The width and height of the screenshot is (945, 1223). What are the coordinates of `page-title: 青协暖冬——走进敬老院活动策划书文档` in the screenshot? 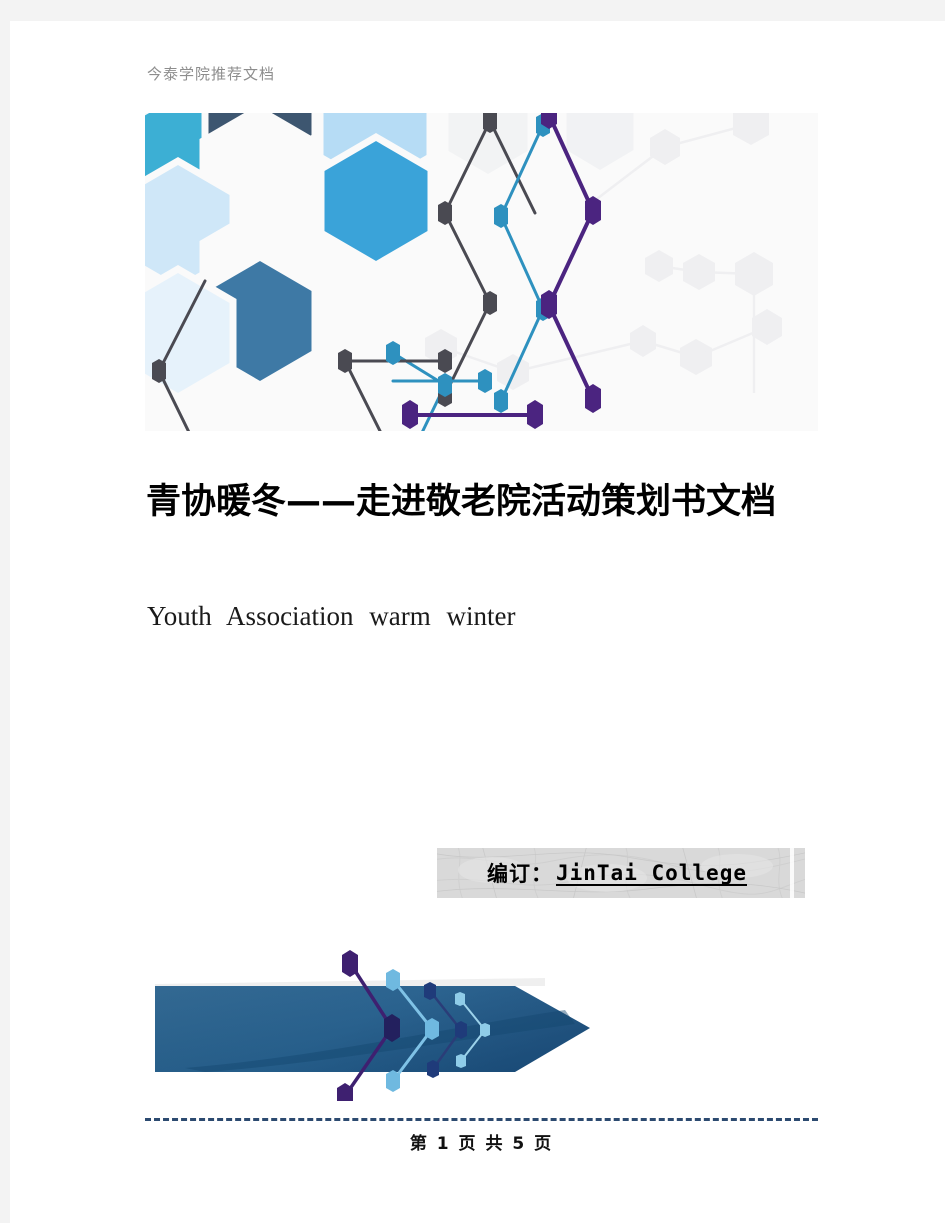 It's located at (461, 502).